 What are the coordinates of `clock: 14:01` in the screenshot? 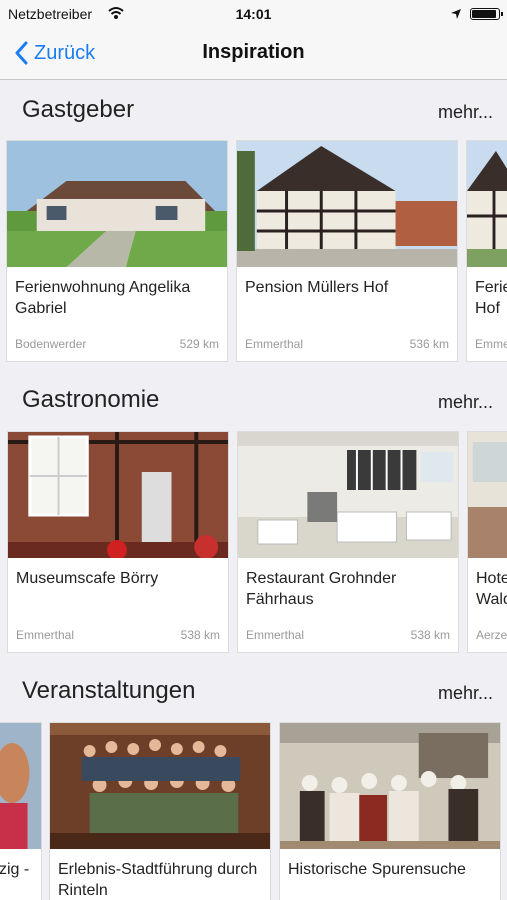 It's located at (253, 14).